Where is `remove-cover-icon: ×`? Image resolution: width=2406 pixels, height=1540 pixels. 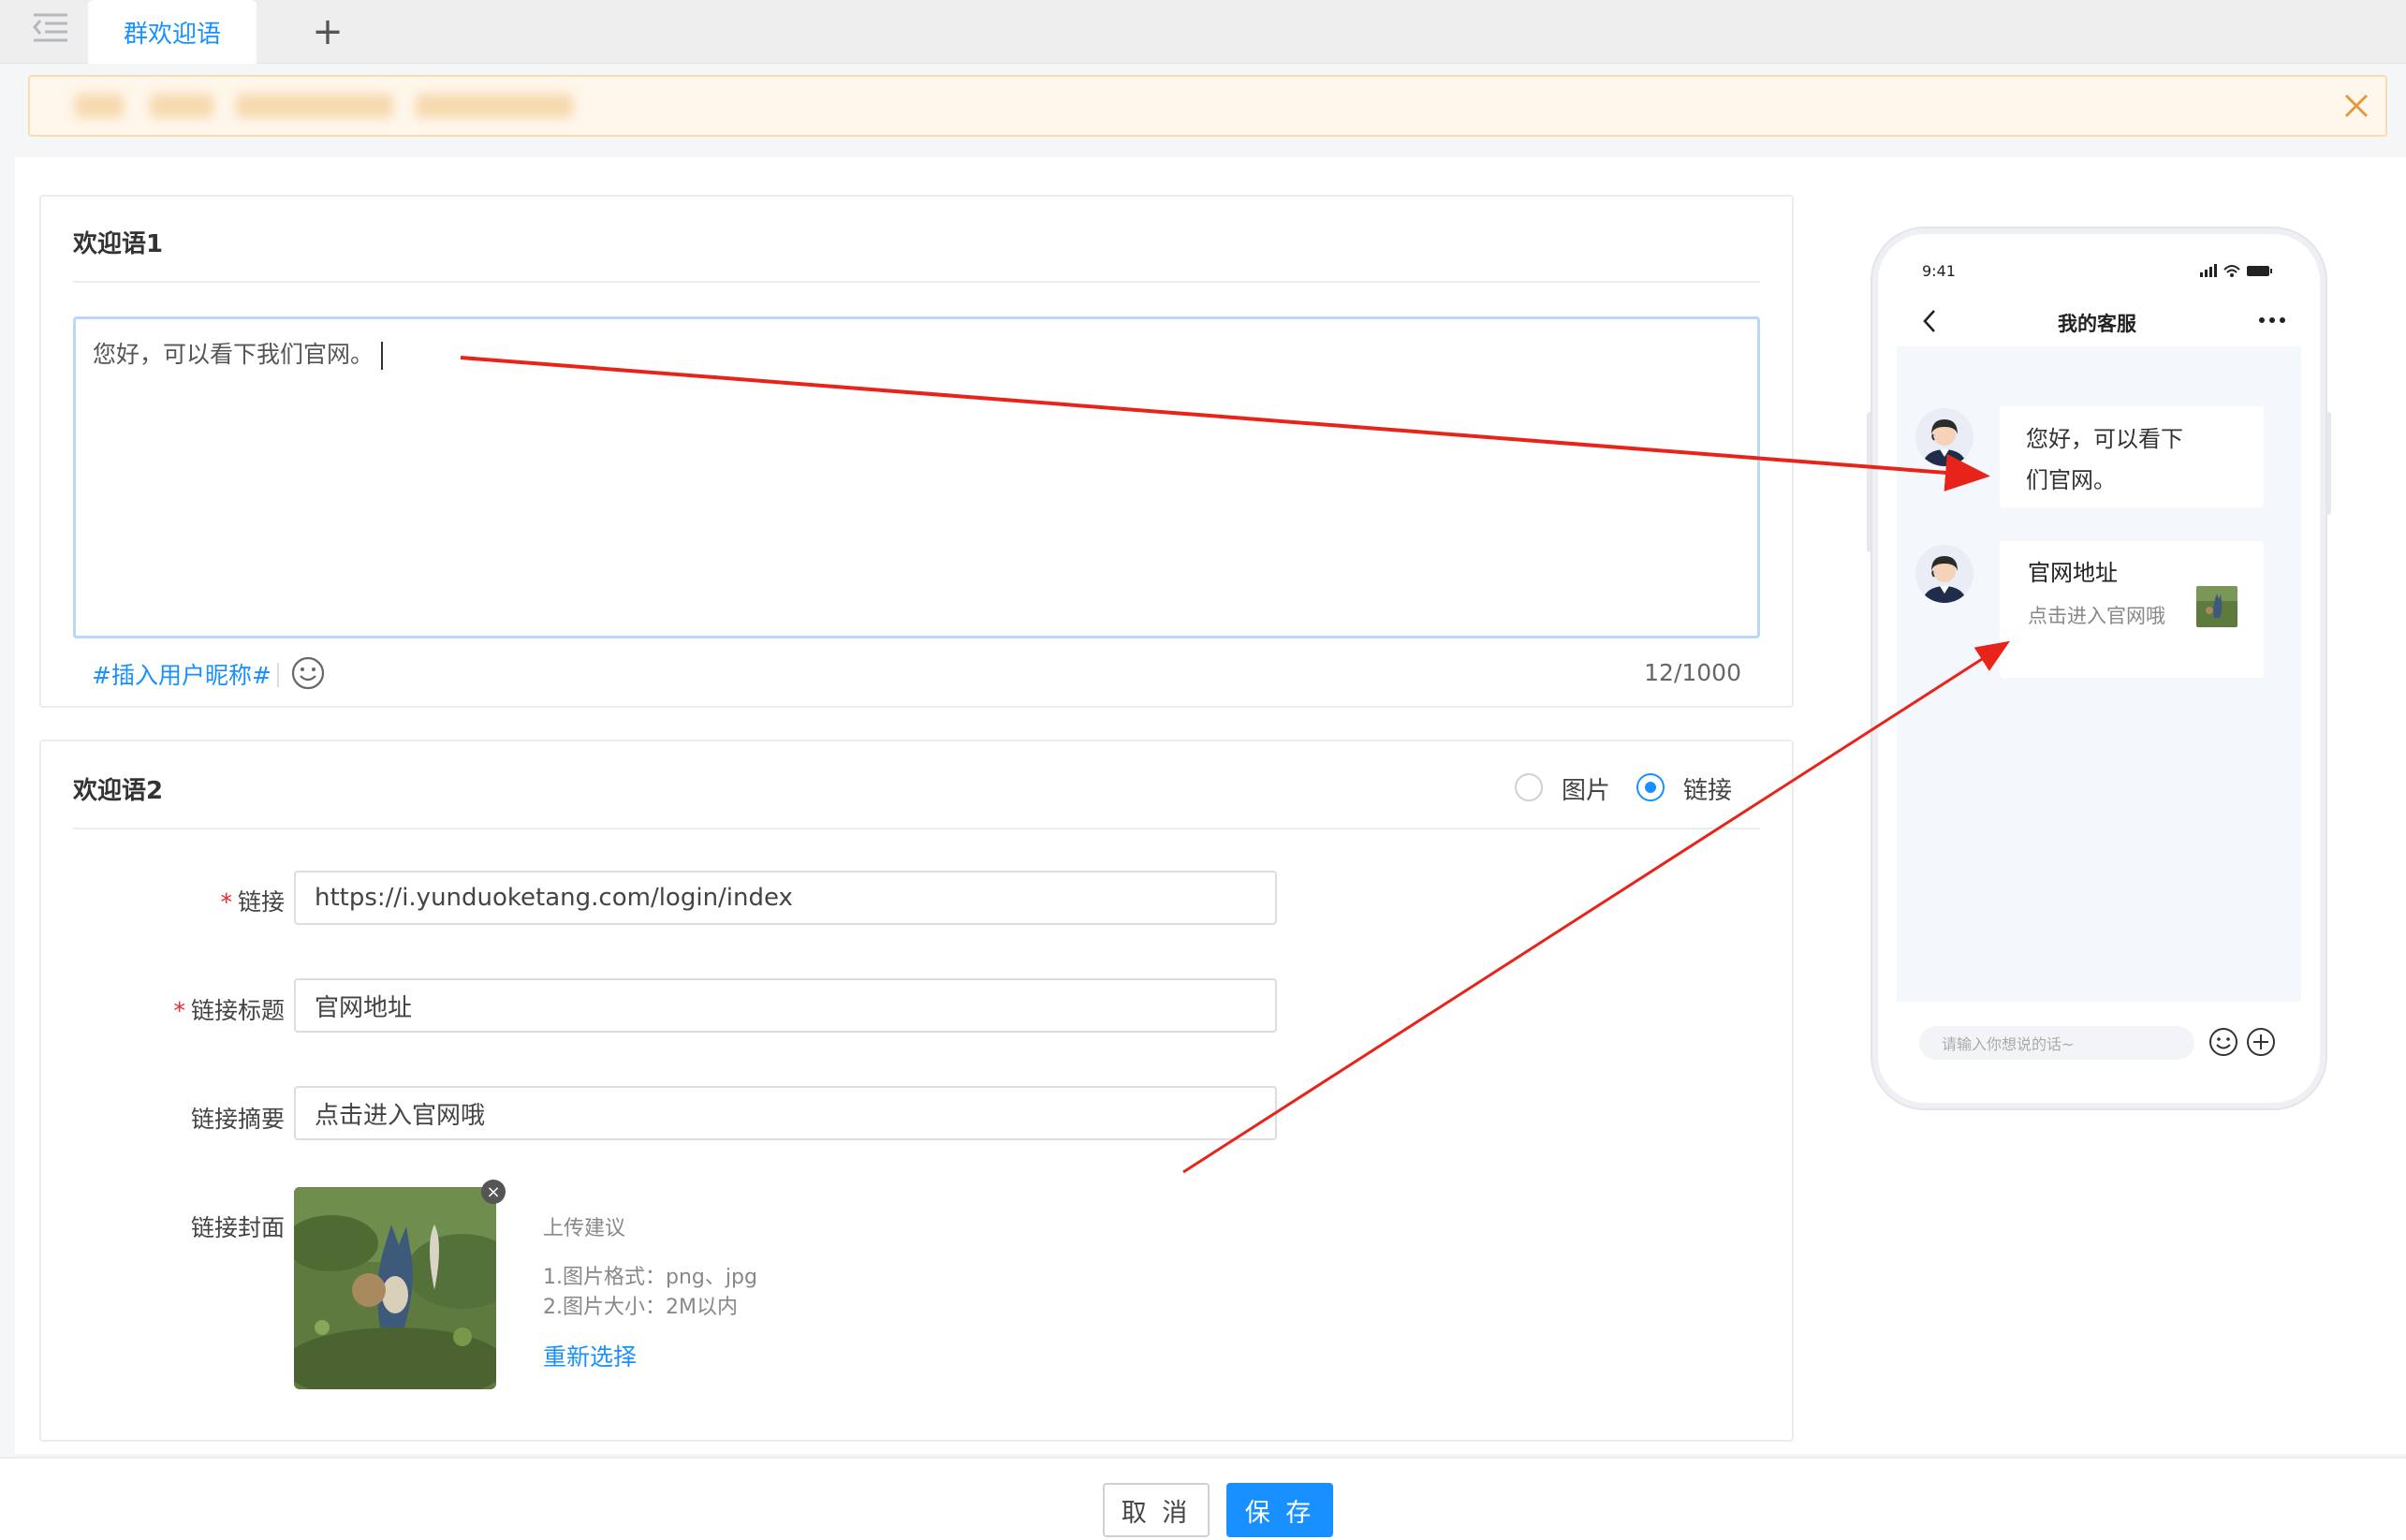 remove-cover-icon: × is located at coordinates (493, 1192).